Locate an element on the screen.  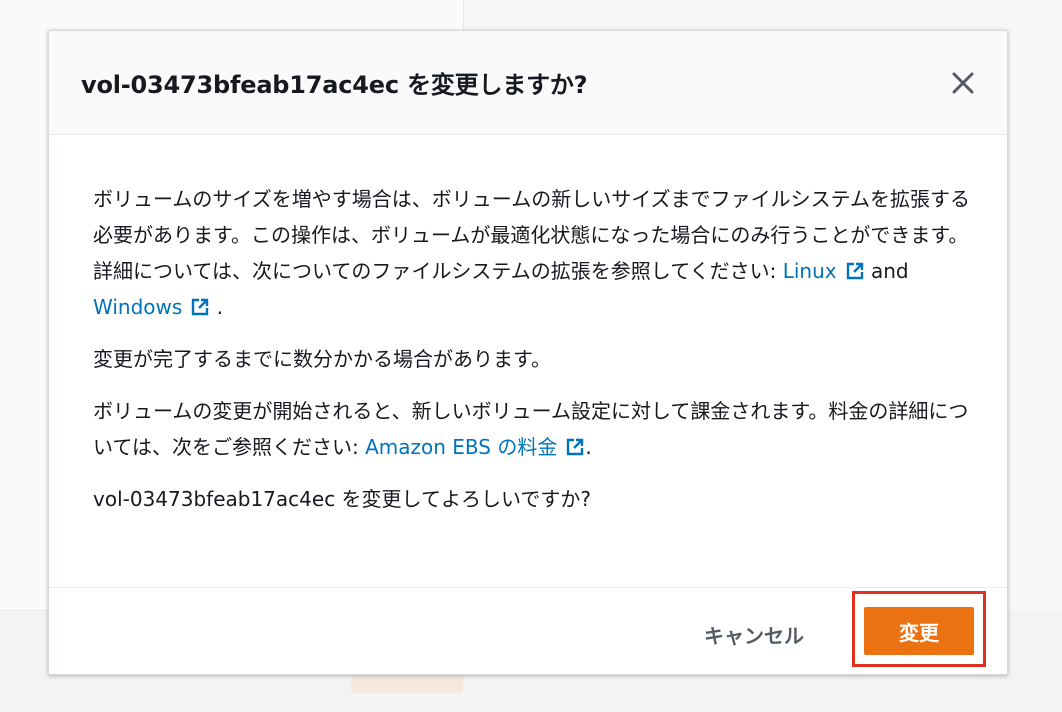
dialog-header: vol-03473bfeab17ac4ec を変更しますか? is located at coordinates (528, 83).